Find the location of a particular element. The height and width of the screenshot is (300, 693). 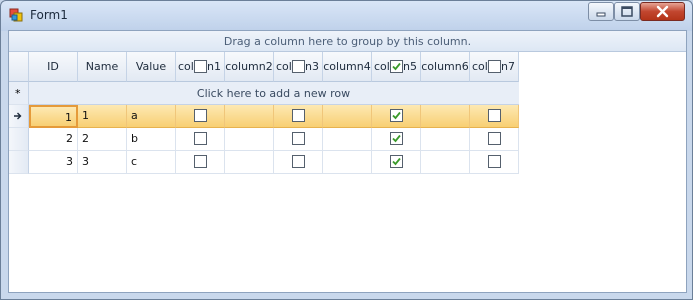

column-header-label: Value is located at coordinates (151, 66).